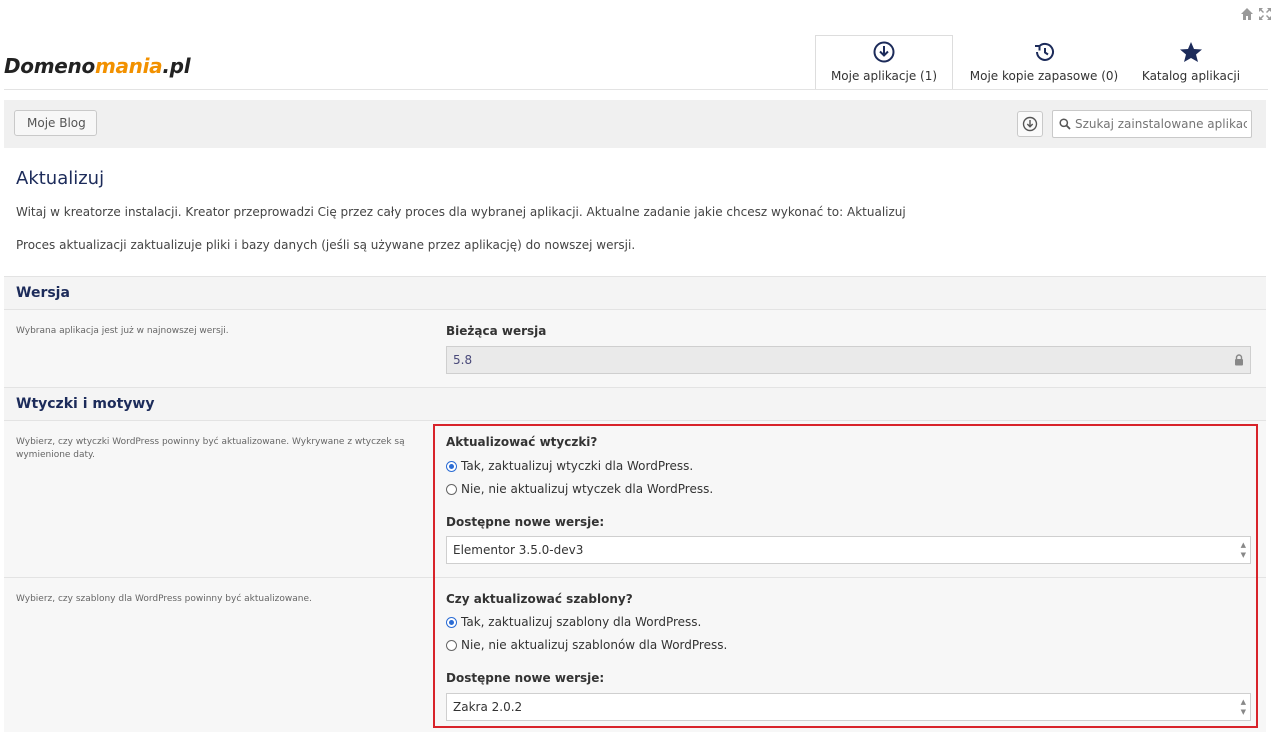  I want to click on breadcrumb-back-button: Moje Blog, so click(55, 123).